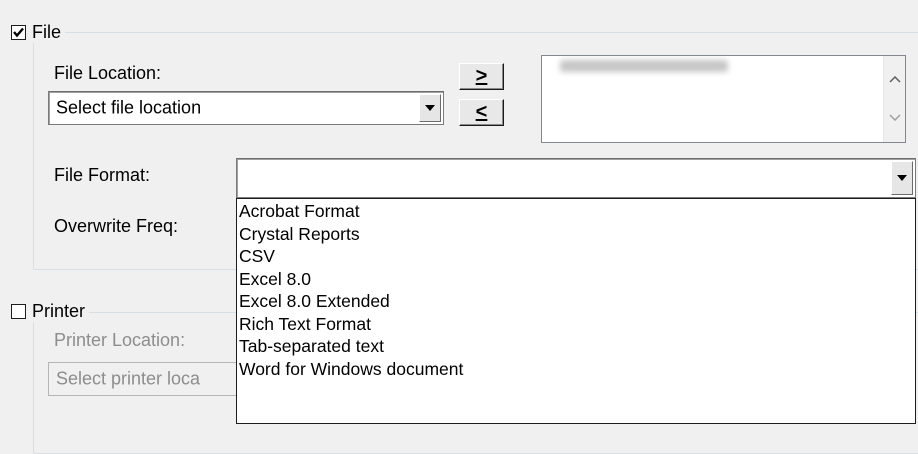  I want to click on remove-location-button: <, so click(481, 112).